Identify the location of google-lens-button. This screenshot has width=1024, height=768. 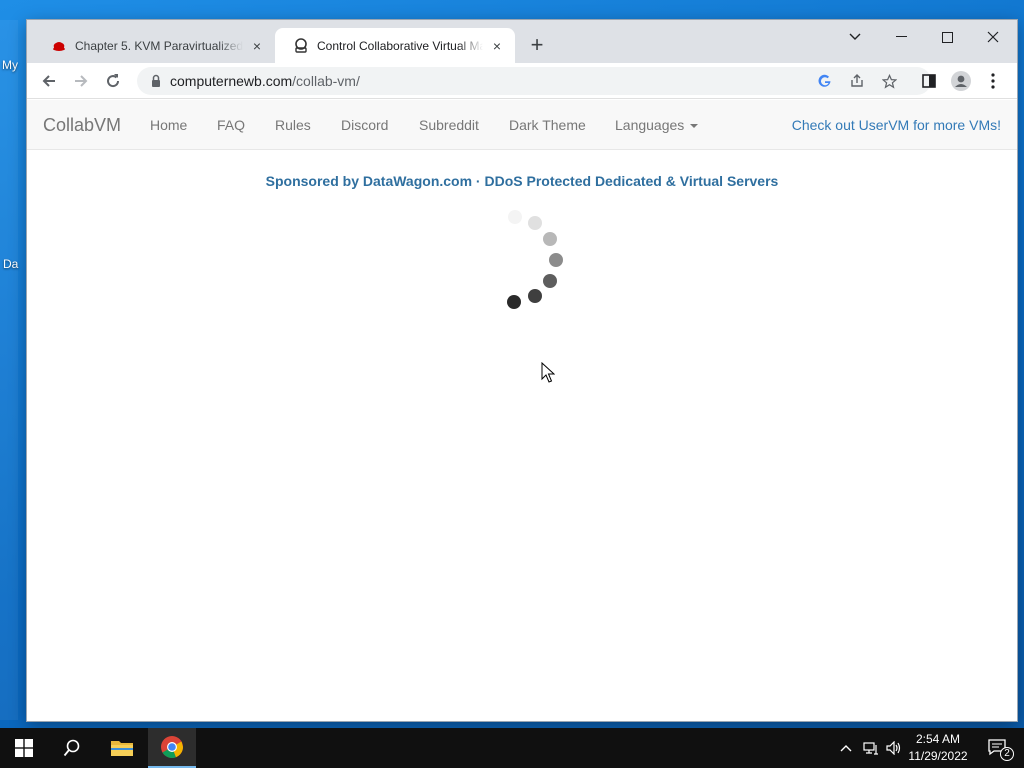
(825, 81).